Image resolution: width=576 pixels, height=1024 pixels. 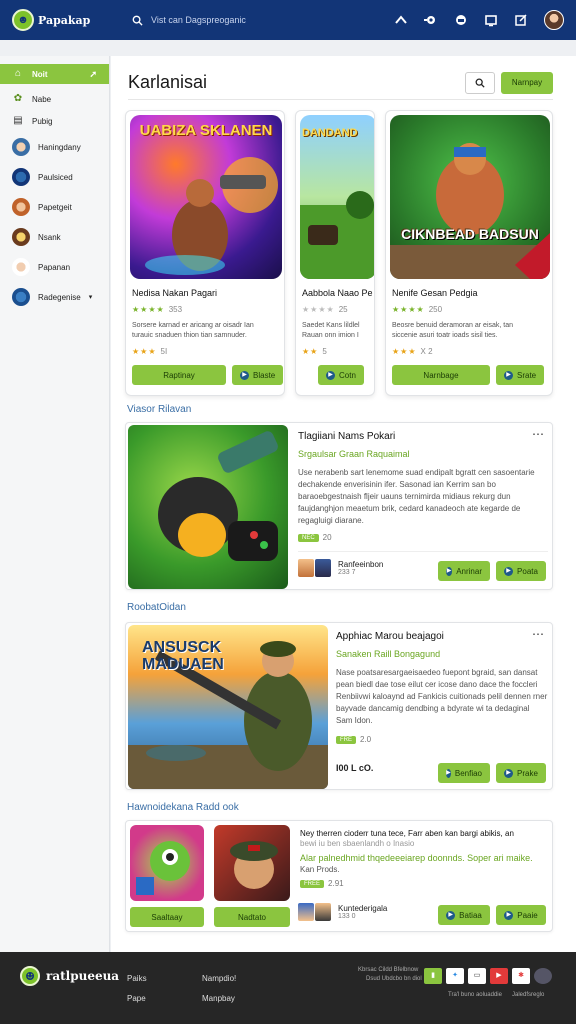 I want to click on footer-note: Dsud Ubdcbo bn diol, so click(x=394, y=979).